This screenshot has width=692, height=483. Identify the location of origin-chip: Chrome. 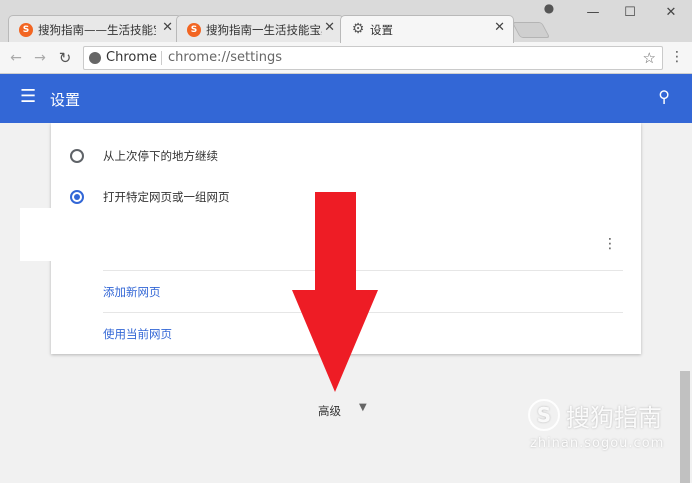
(131, 57).